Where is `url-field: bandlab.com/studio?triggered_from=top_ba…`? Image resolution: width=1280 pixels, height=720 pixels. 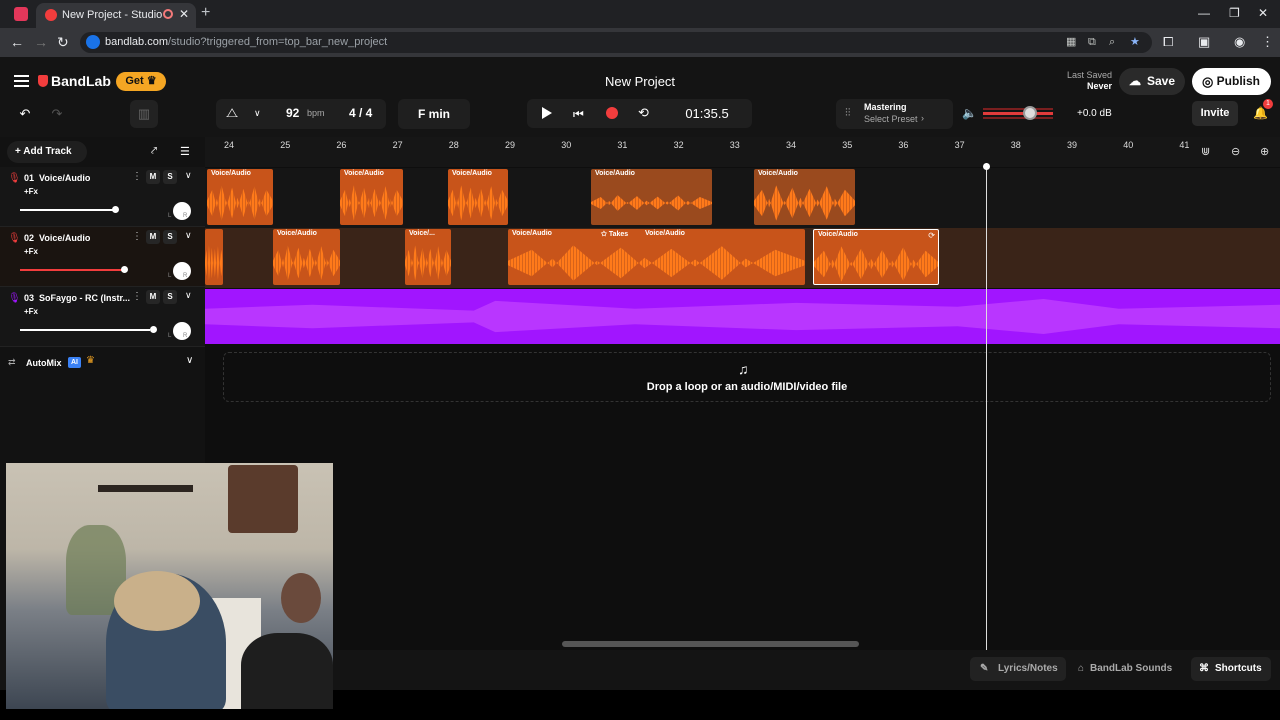
url-field: bandlab.com/studio?triggered_from=top_ba… is located at coordinates (616, 42).